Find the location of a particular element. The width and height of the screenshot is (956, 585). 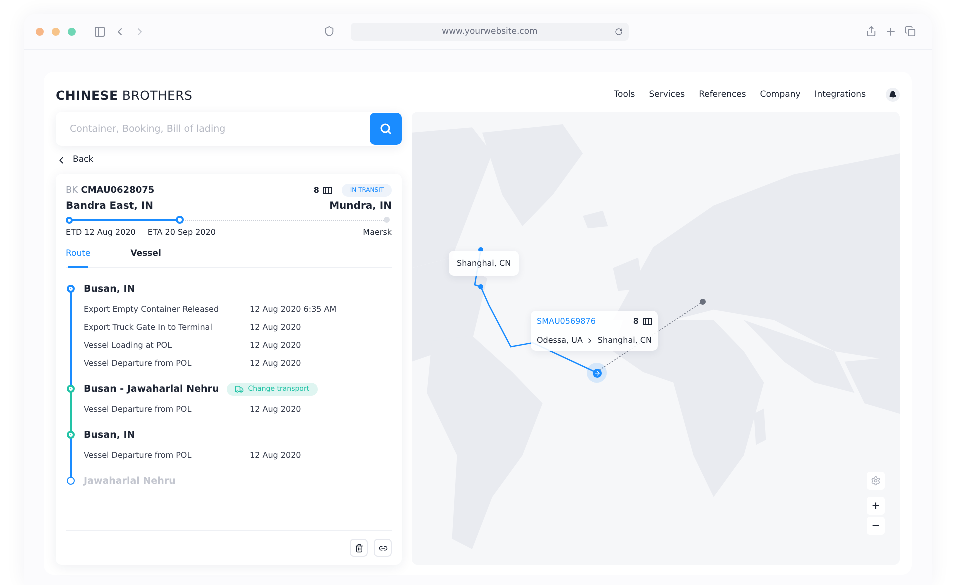

share-icon is located at coordinates (871, 31).